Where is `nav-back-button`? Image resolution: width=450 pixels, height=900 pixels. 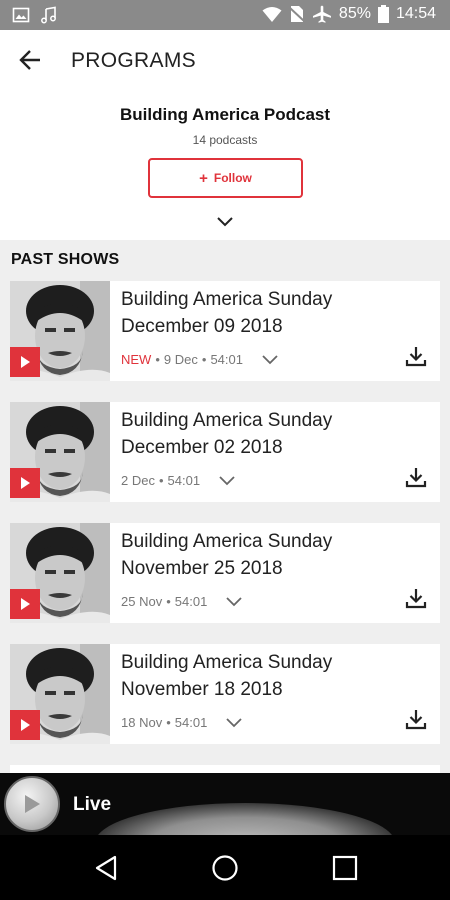
nav-back-button is located at coordinates (107, 868).